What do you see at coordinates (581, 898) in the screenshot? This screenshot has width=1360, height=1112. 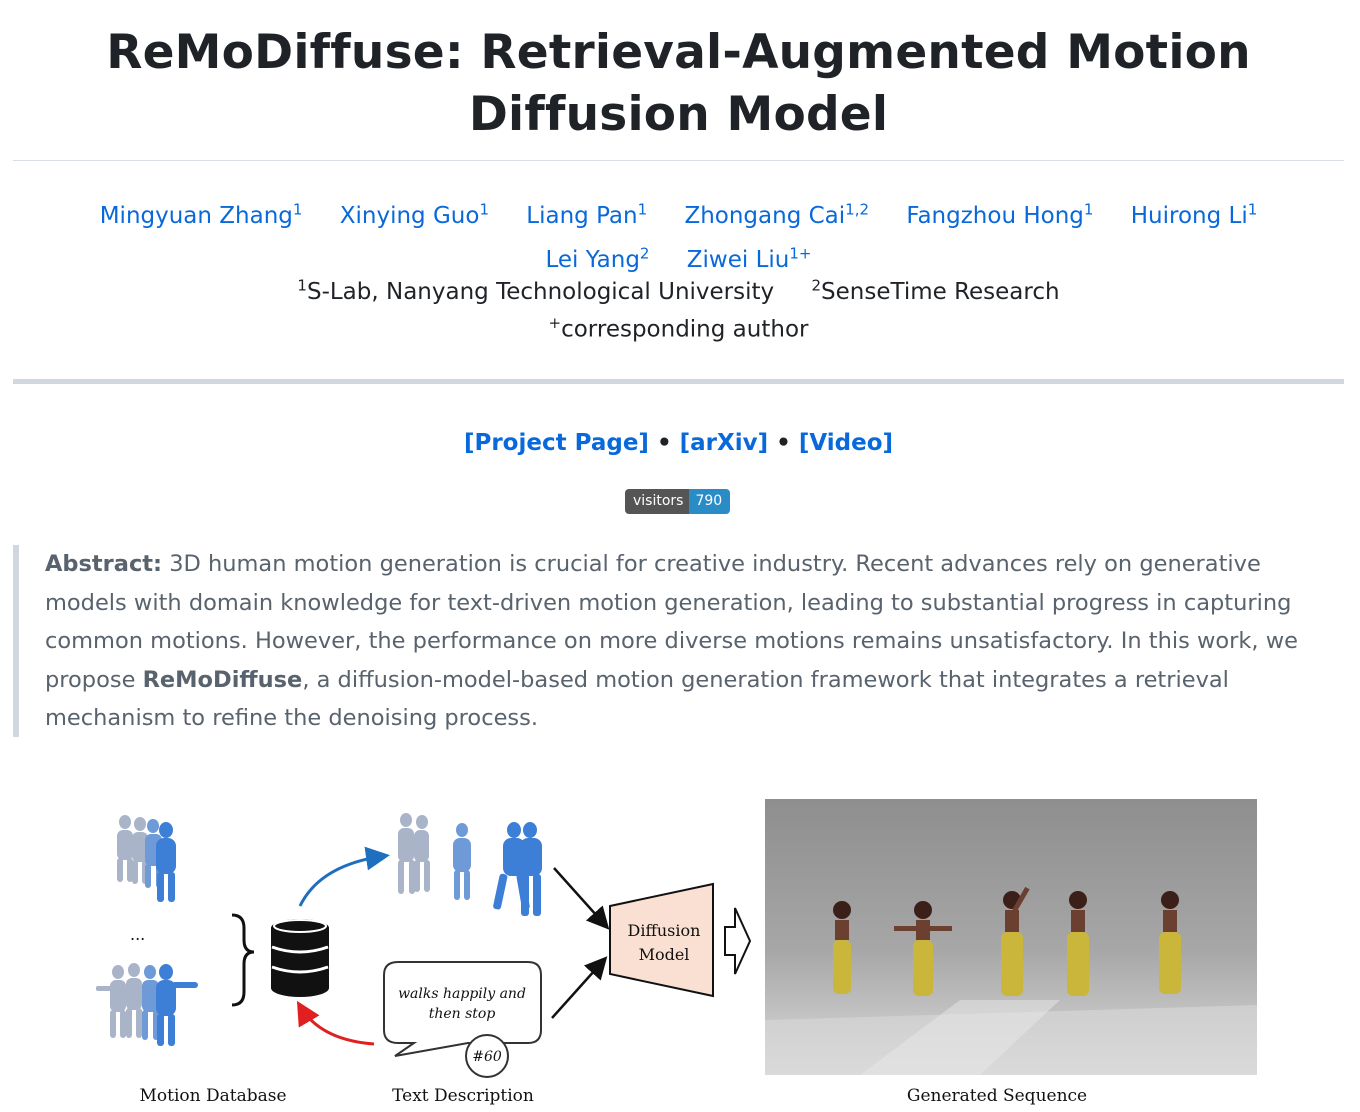 I see `motion-to-model-arrow` at bounding box center [581, 898].